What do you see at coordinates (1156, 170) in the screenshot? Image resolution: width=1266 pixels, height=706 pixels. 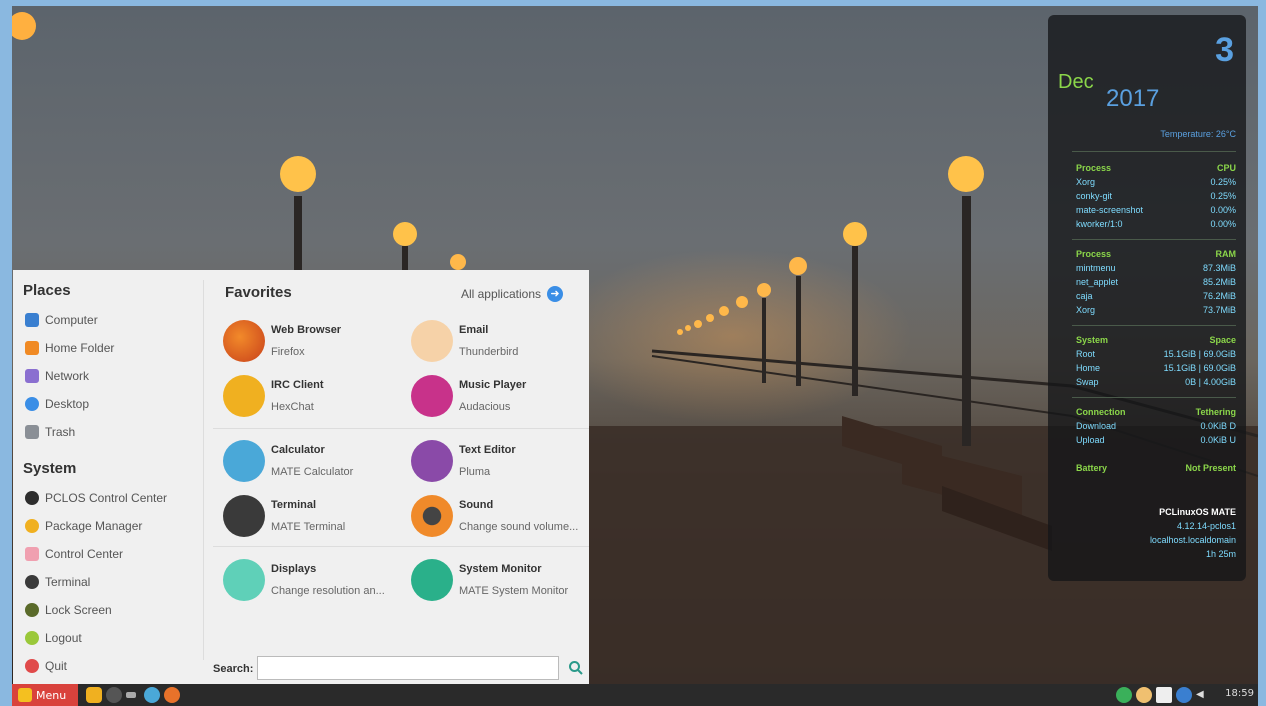 I see `cpu-header: Process CPU` at bounding box center [1156, 170].